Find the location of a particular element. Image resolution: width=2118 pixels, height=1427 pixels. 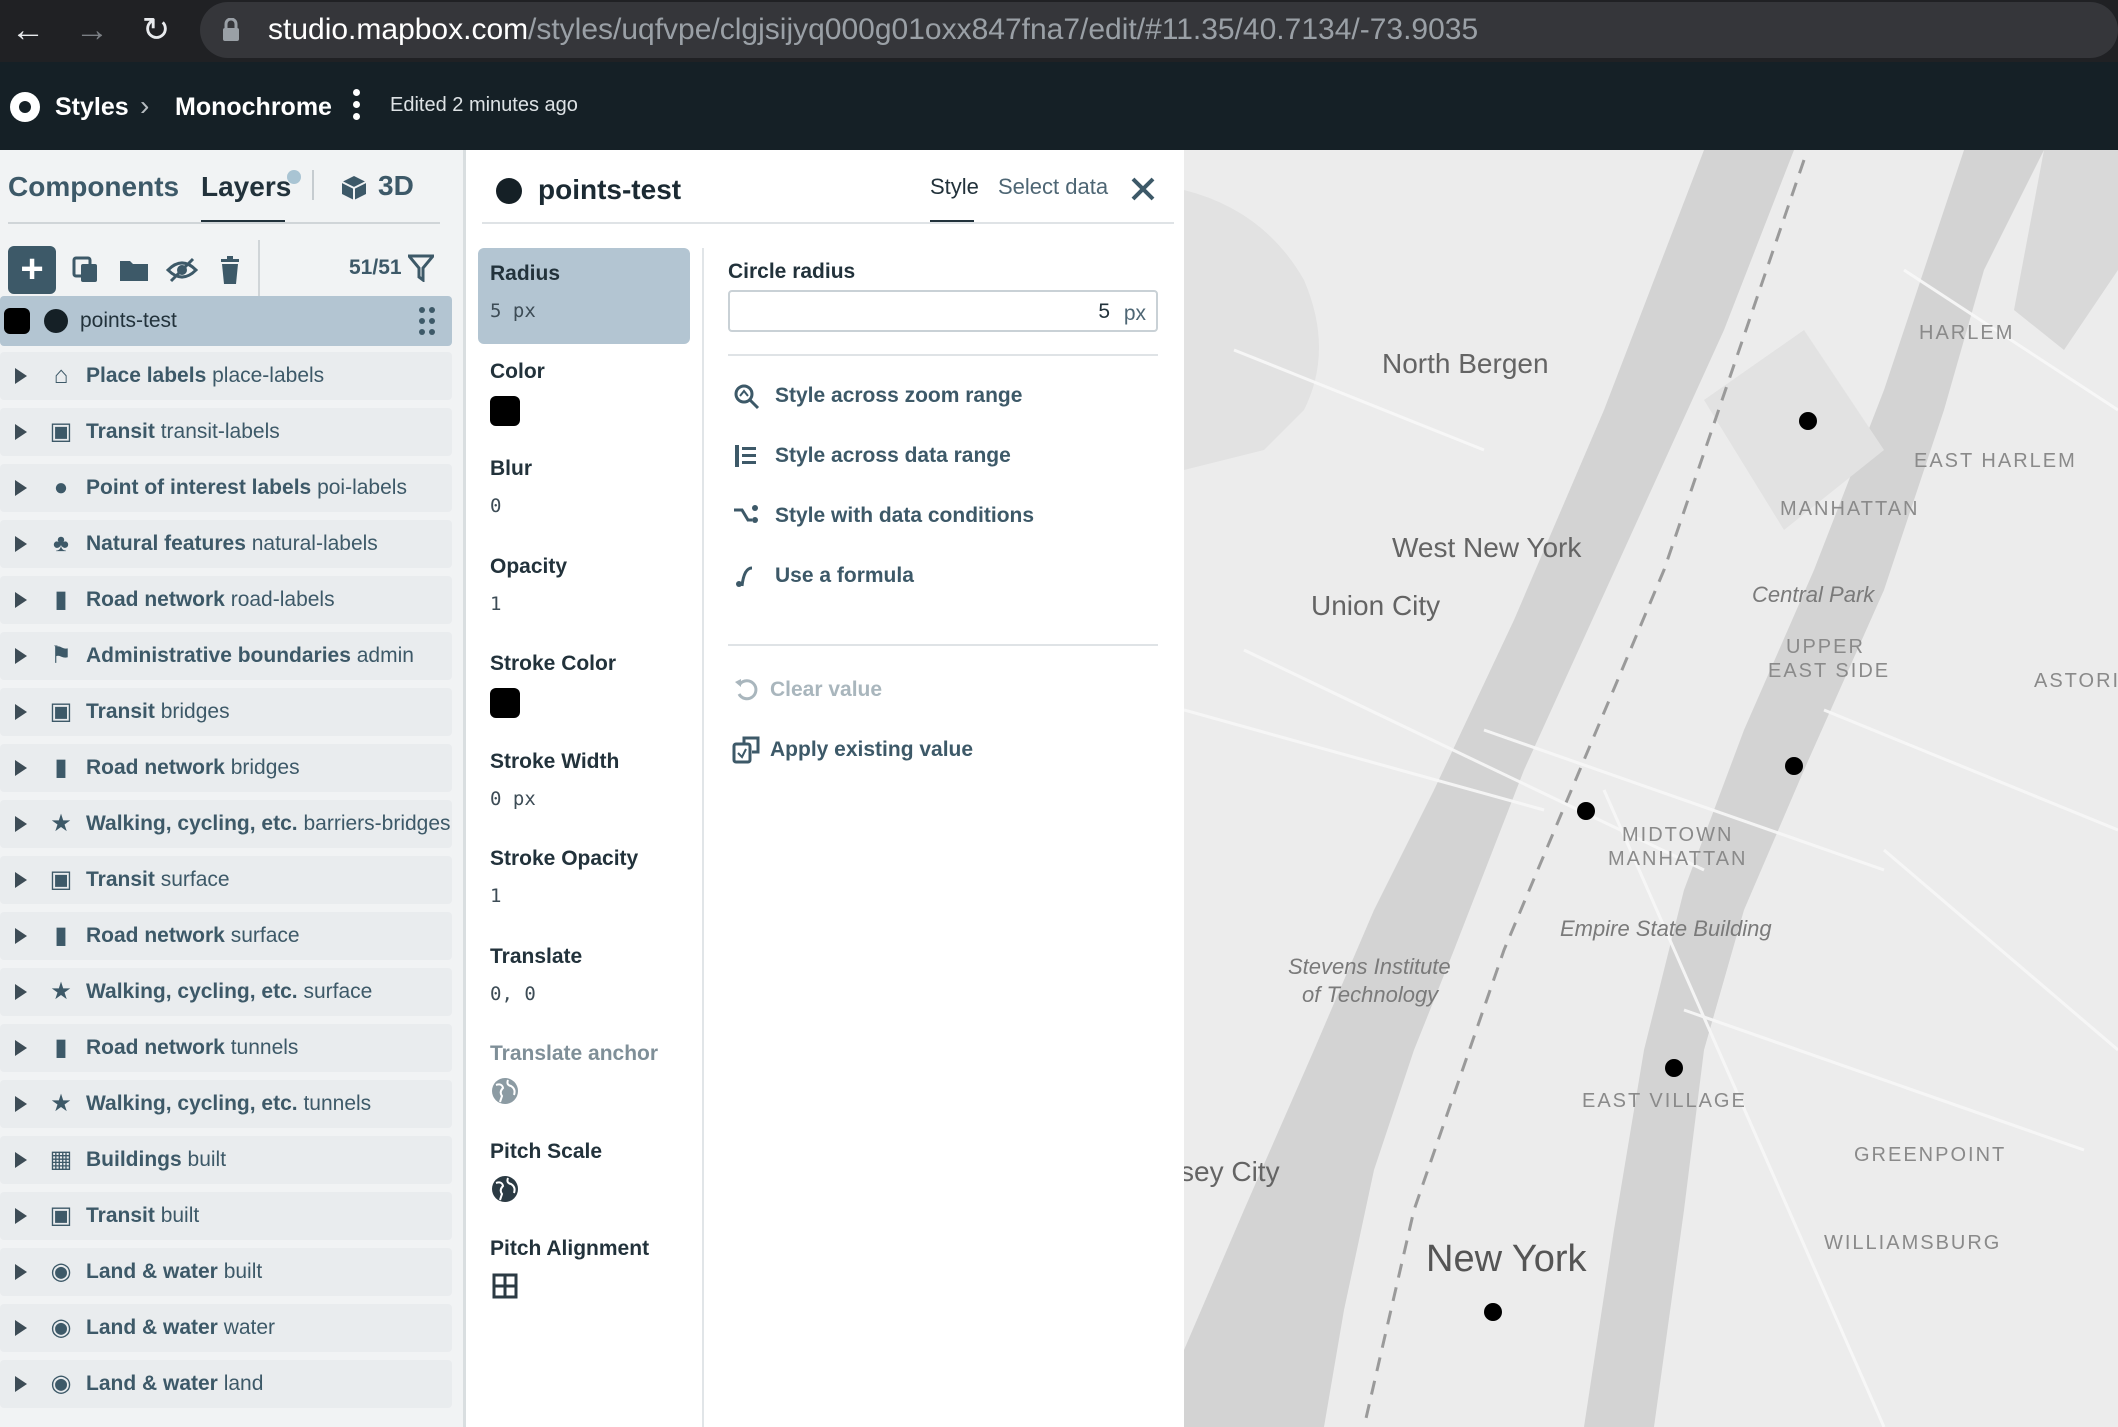

property-stroke-width: Stroke Width 0 px is located at coordinates (584, 784).